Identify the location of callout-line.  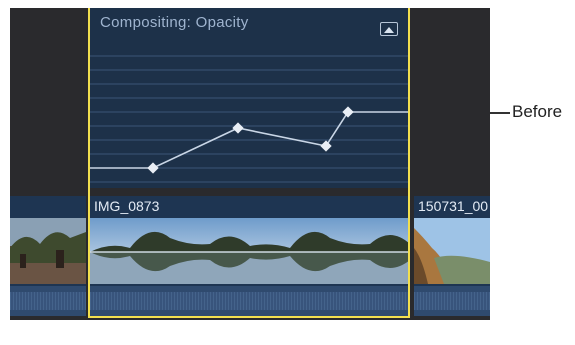
(500, 113).